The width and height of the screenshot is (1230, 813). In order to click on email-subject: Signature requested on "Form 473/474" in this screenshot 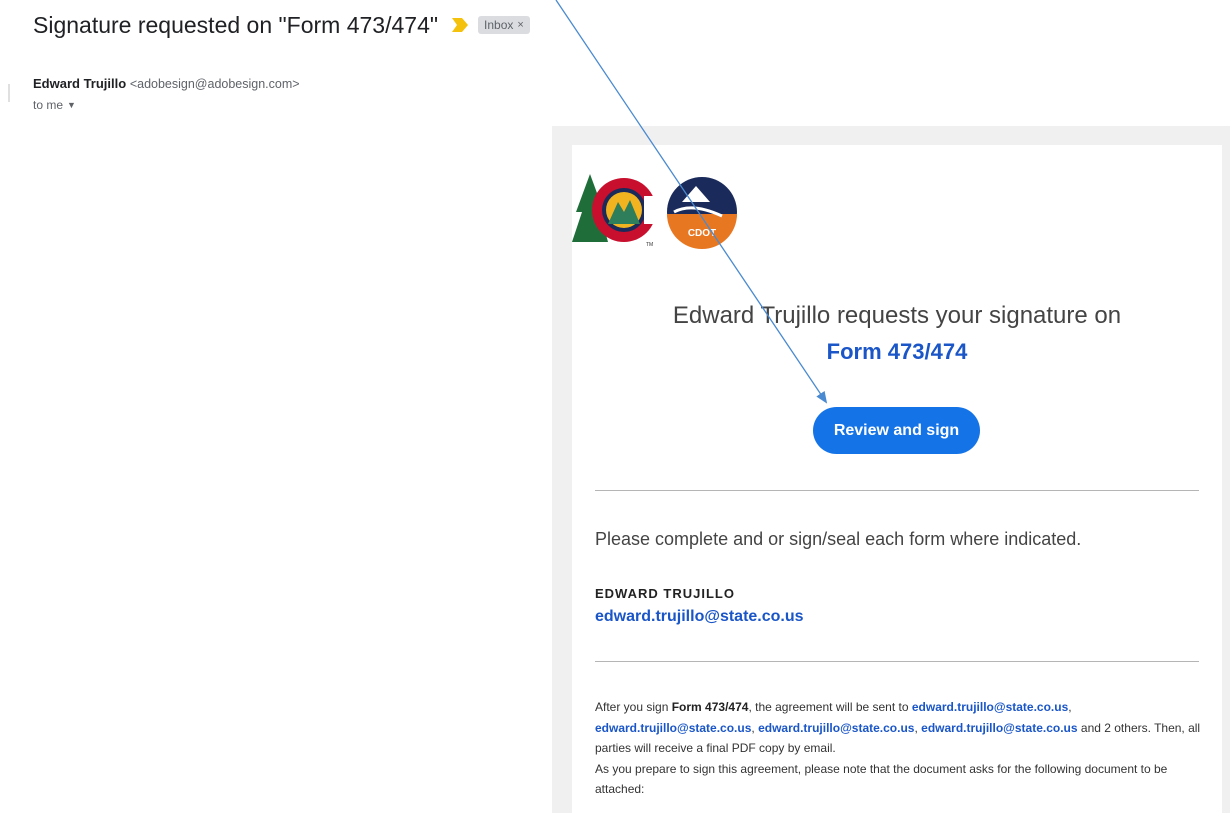, I will do `click(236, 24)`.